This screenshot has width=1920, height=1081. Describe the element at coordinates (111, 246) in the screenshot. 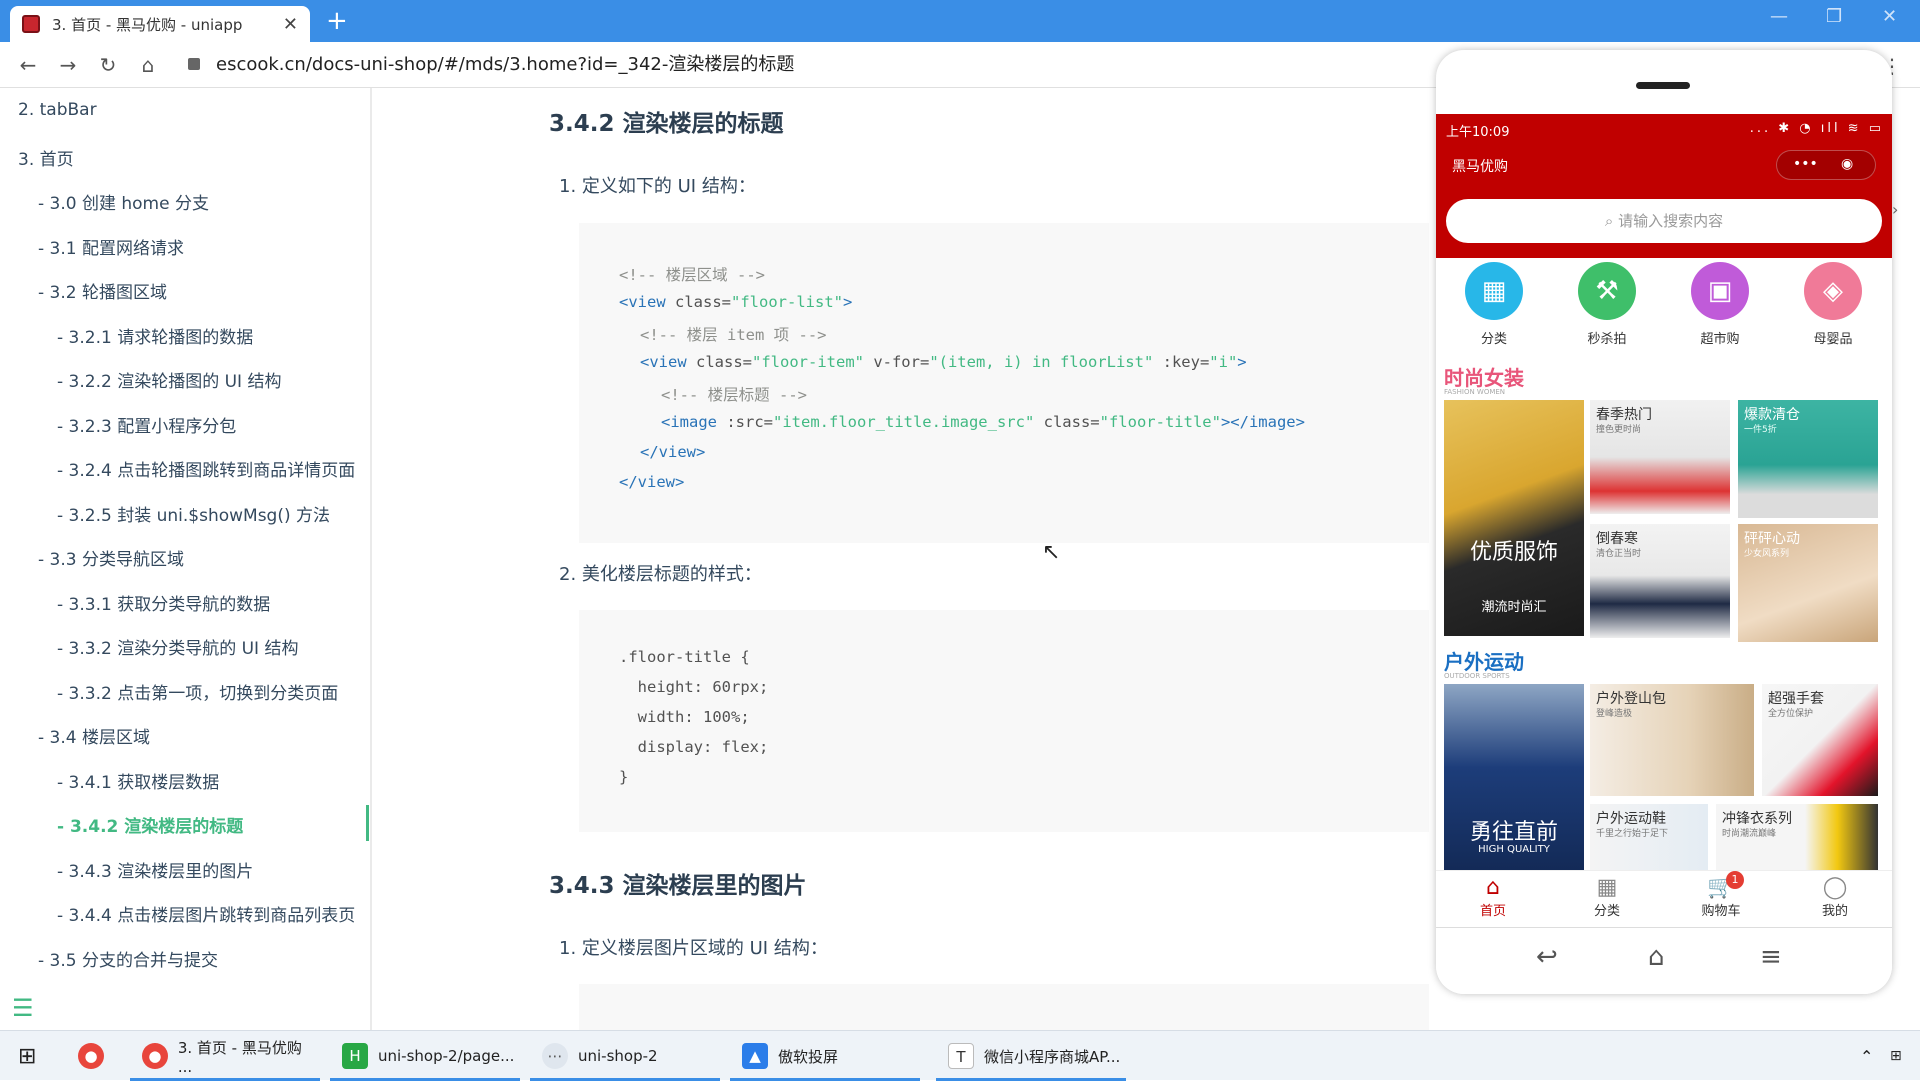

I see `sidebar-item: - 3.1 配置网络请求` at that location.